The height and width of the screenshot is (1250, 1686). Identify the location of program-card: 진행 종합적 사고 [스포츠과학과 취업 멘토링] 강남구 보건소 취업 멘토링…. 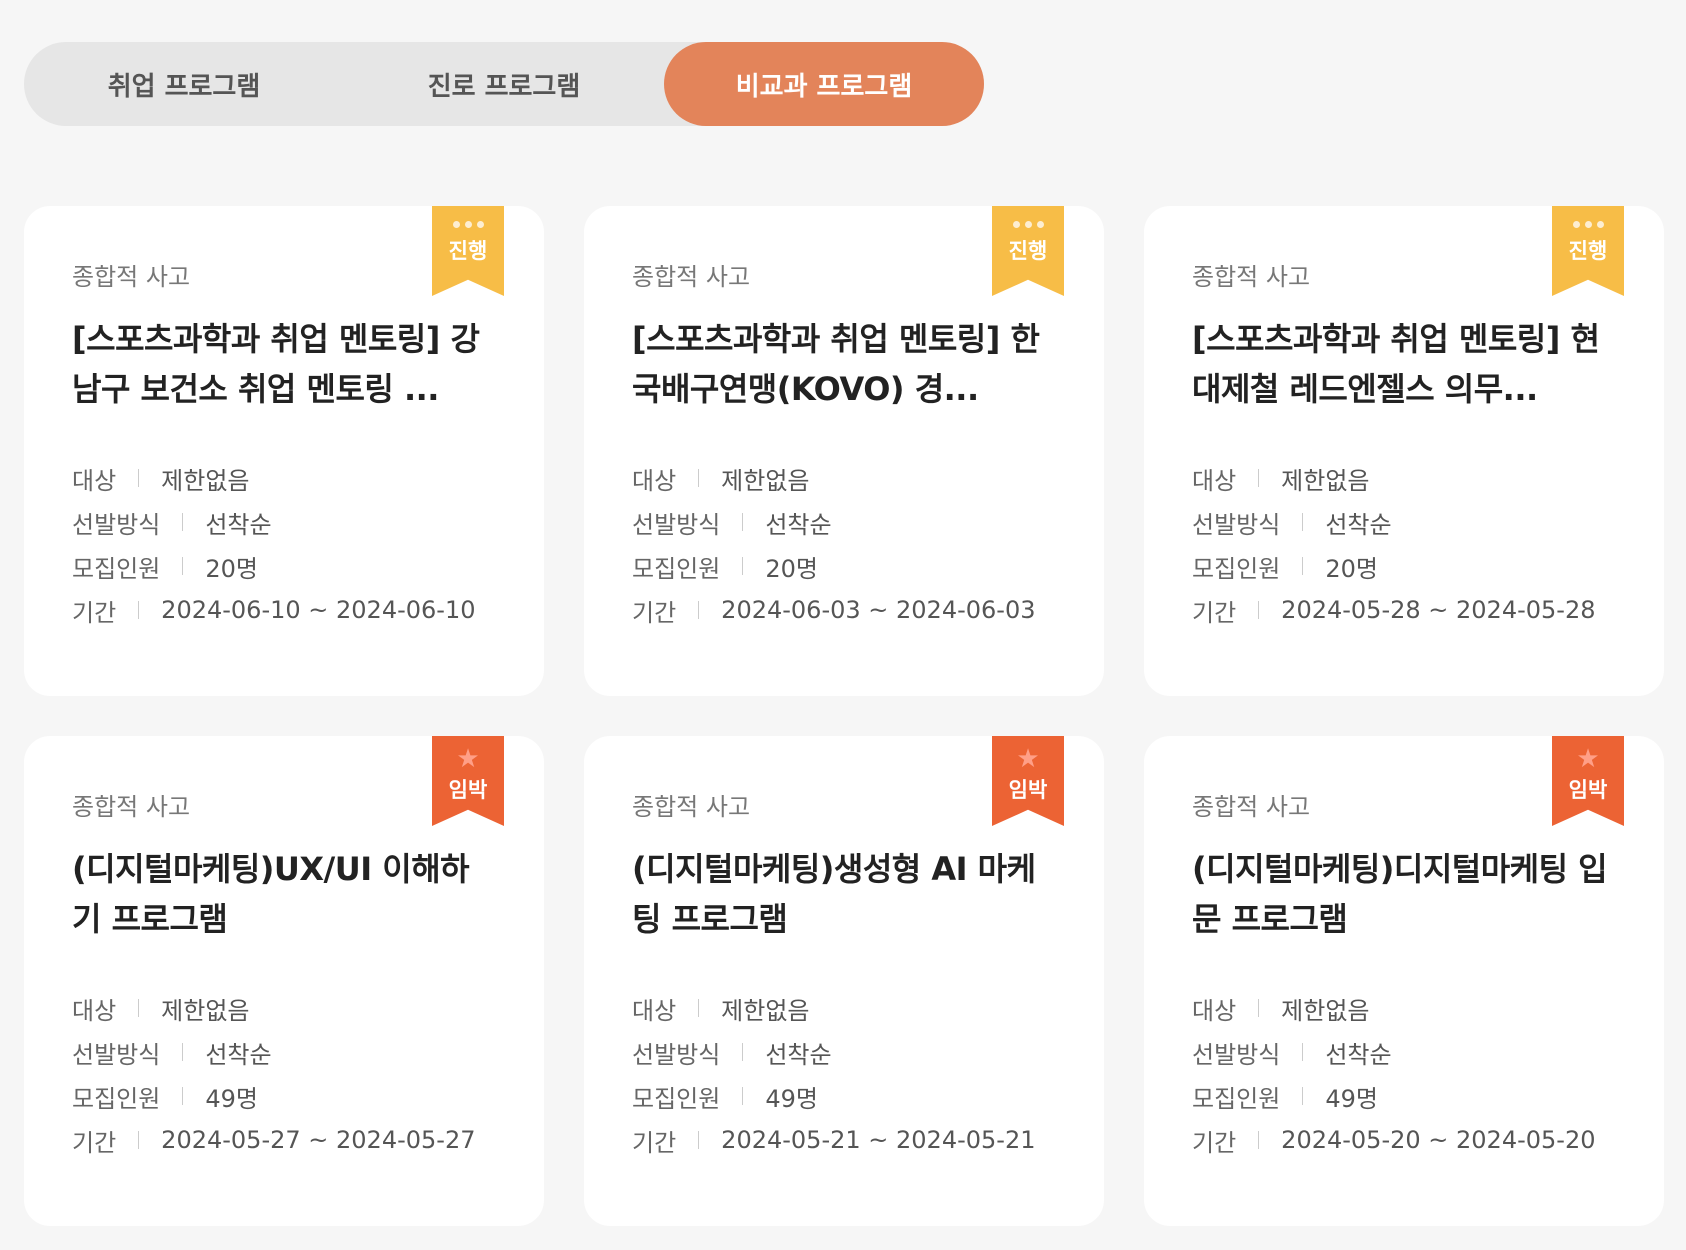
(284, 451).